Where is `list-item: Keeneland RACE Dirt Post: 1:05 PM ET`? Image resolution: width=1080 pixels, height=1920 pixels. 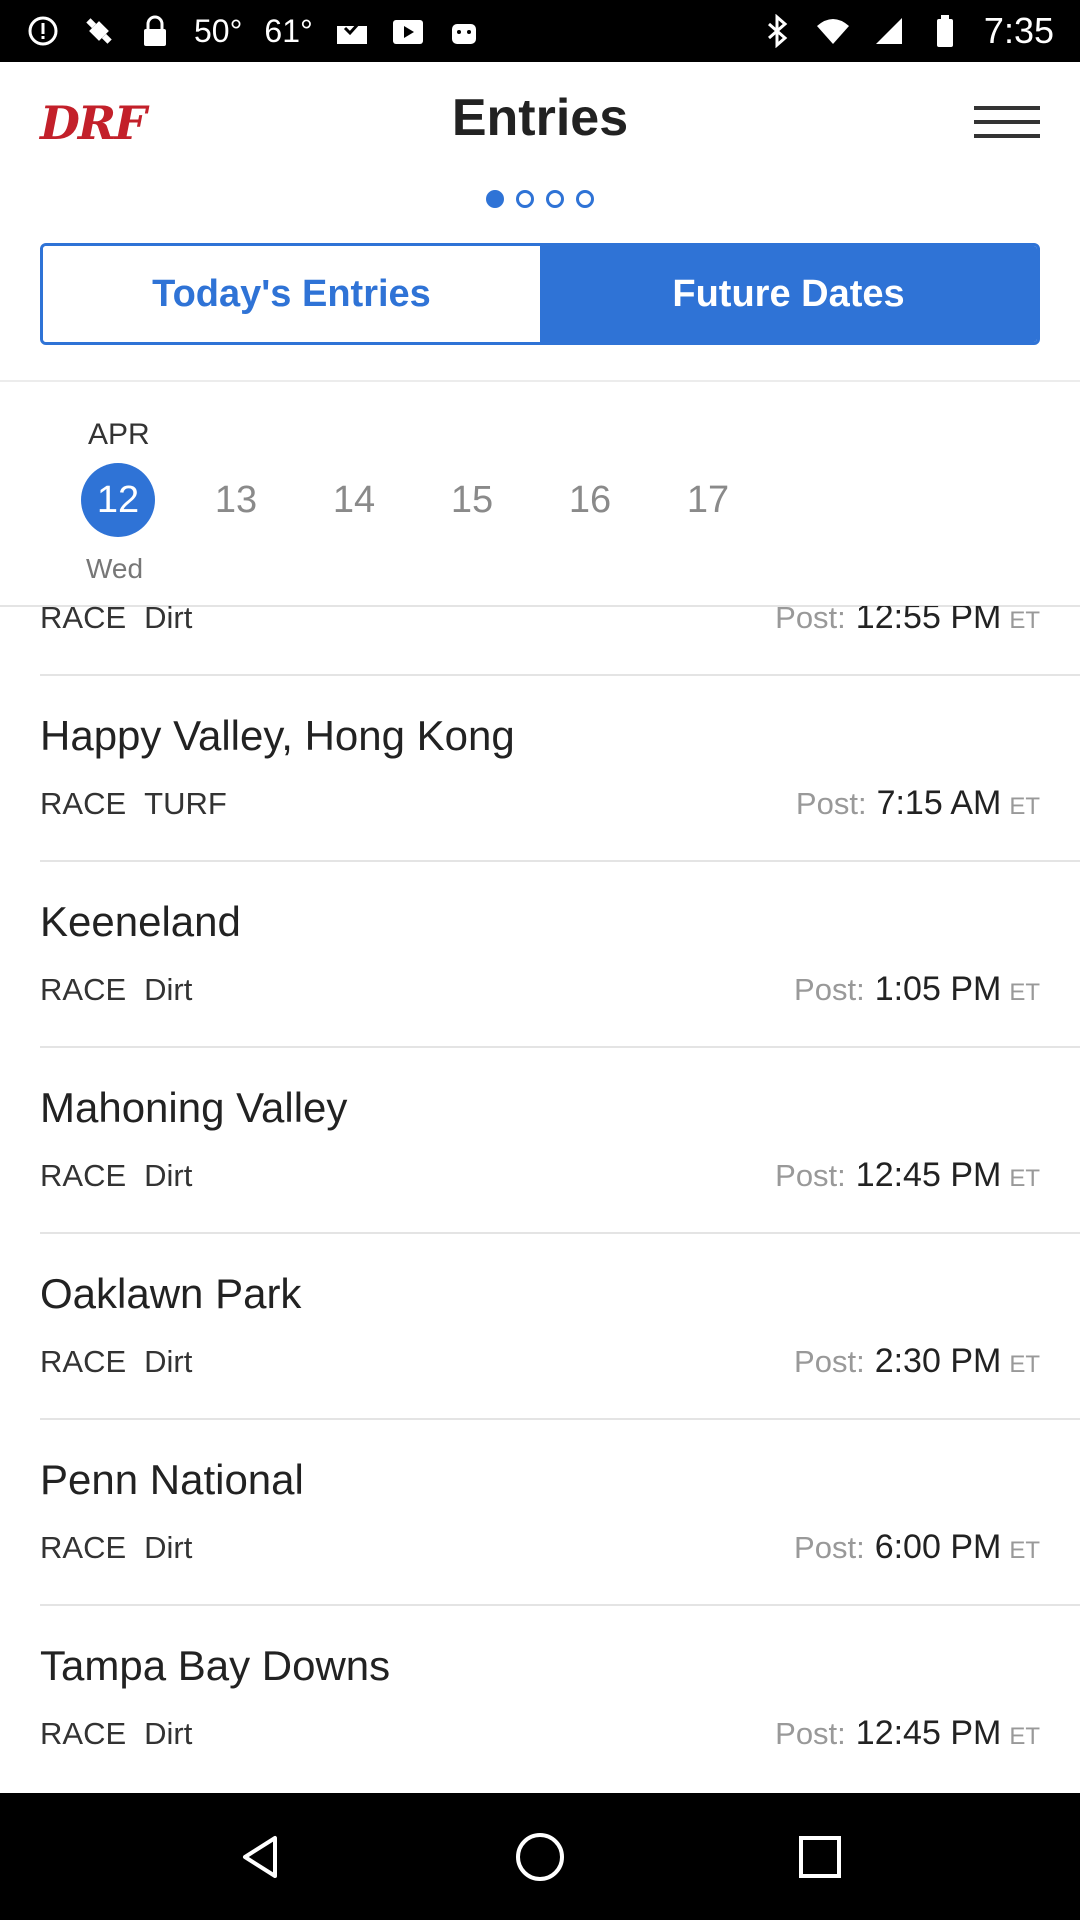 list-item: Keeneland RACE Dirt Post: 1:05 PM ET is located at coordinates (540, 955).